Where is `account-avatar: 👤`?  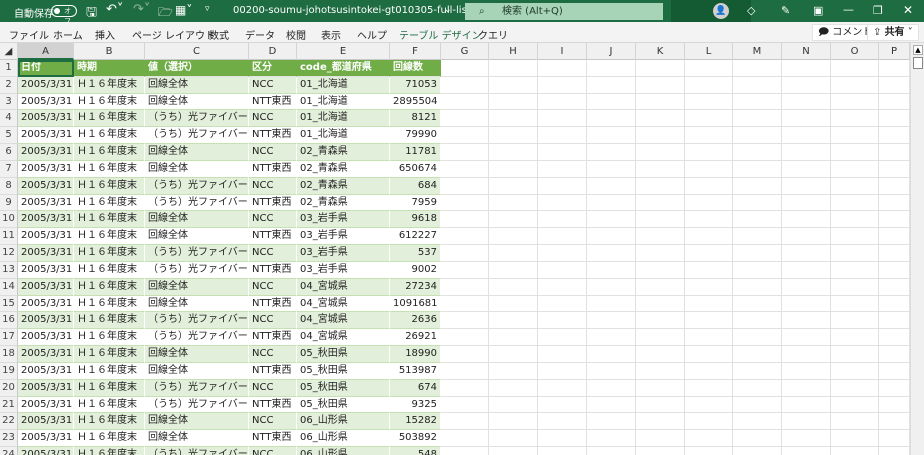 account-avatar: 👤 is located at coordinates (721, 11).